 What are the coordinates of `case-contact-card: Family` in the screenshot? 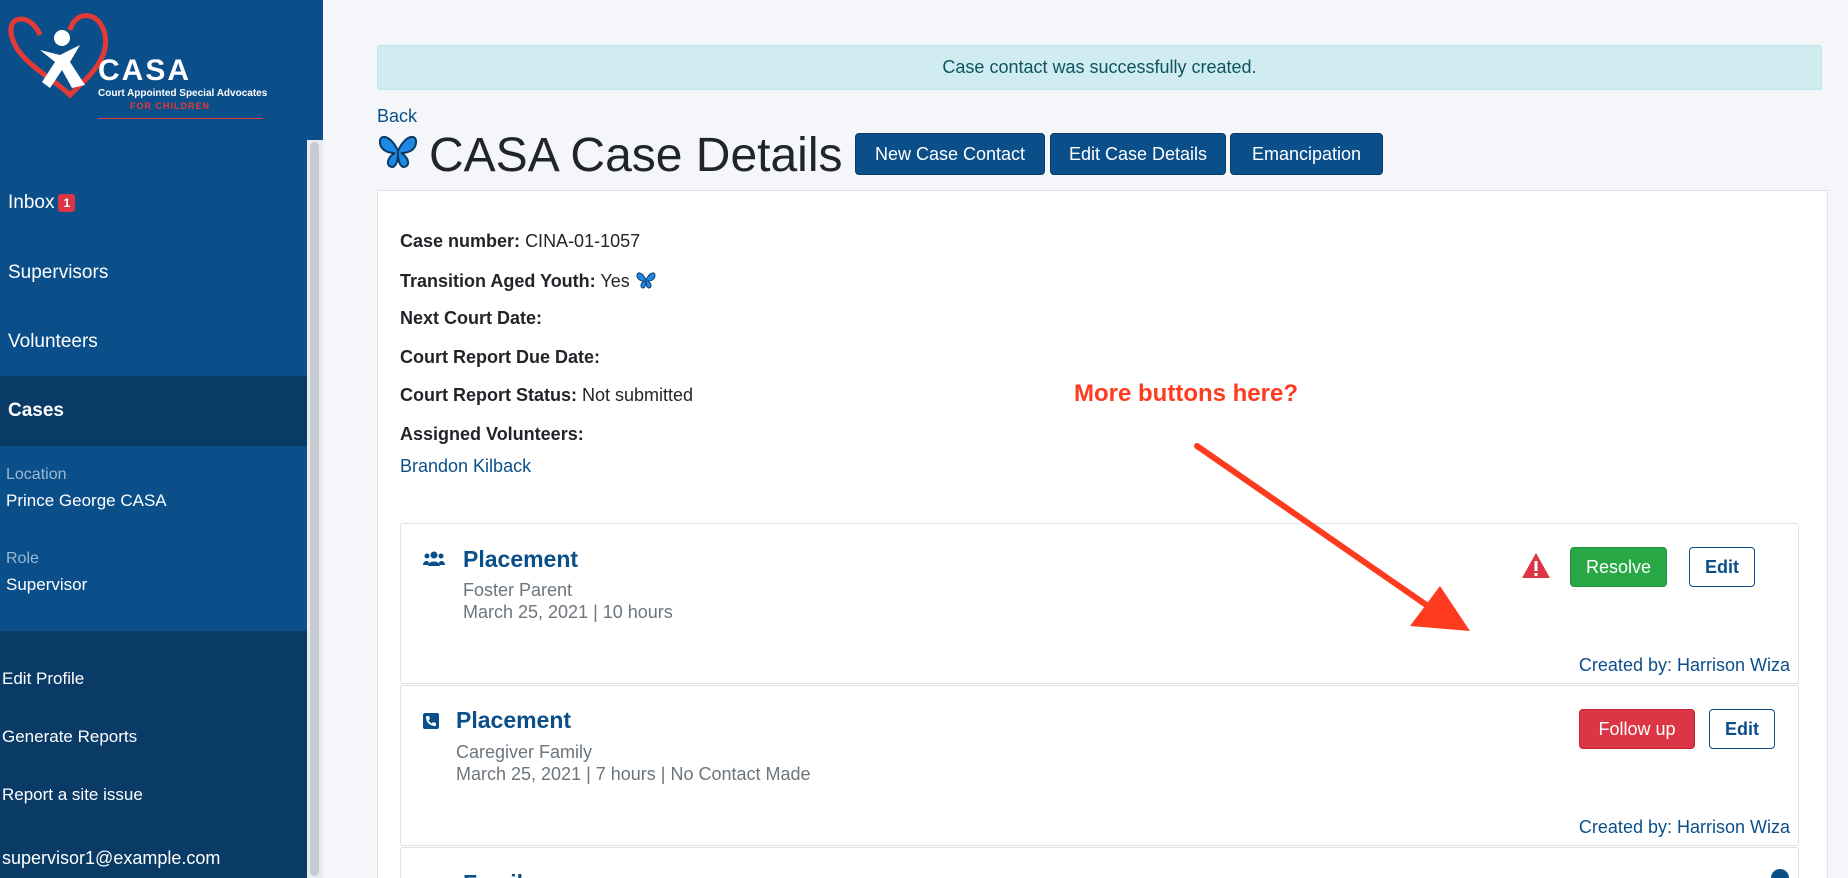 It's located at (1099, 862).